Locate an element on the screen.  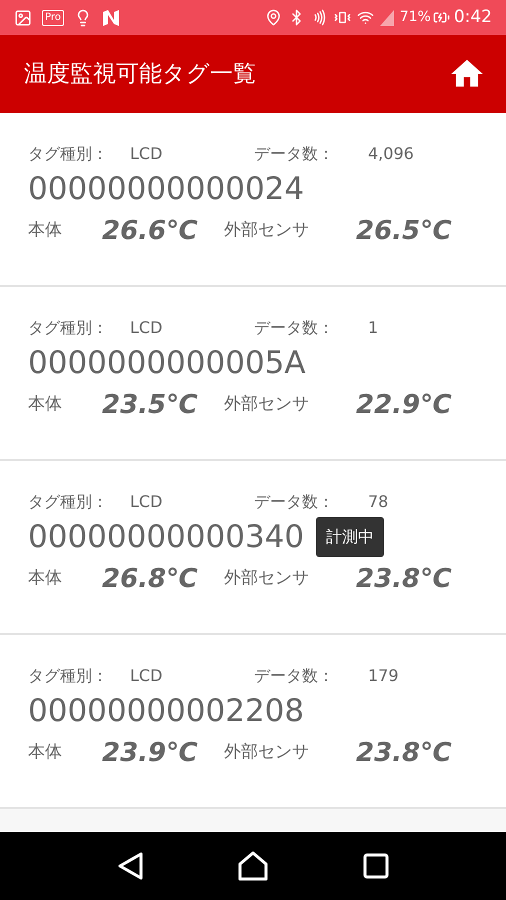
no-signal-icon is located at coordinates (387, 18).